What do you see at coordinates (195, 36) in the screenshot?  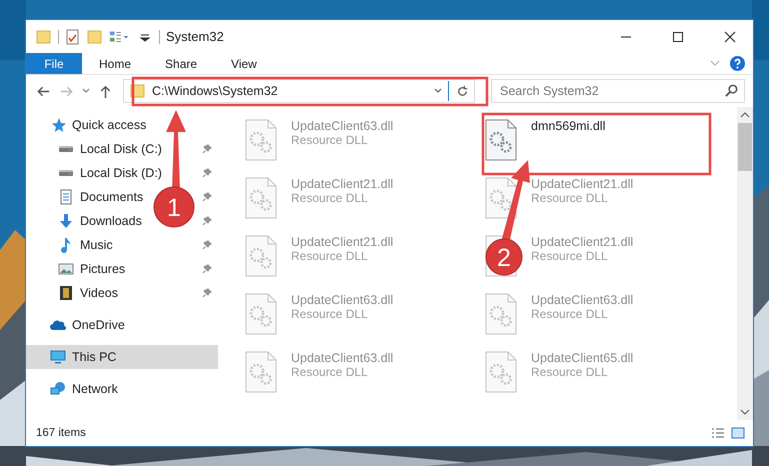 I see `window-title: System32` at bounding box center [195, 36].